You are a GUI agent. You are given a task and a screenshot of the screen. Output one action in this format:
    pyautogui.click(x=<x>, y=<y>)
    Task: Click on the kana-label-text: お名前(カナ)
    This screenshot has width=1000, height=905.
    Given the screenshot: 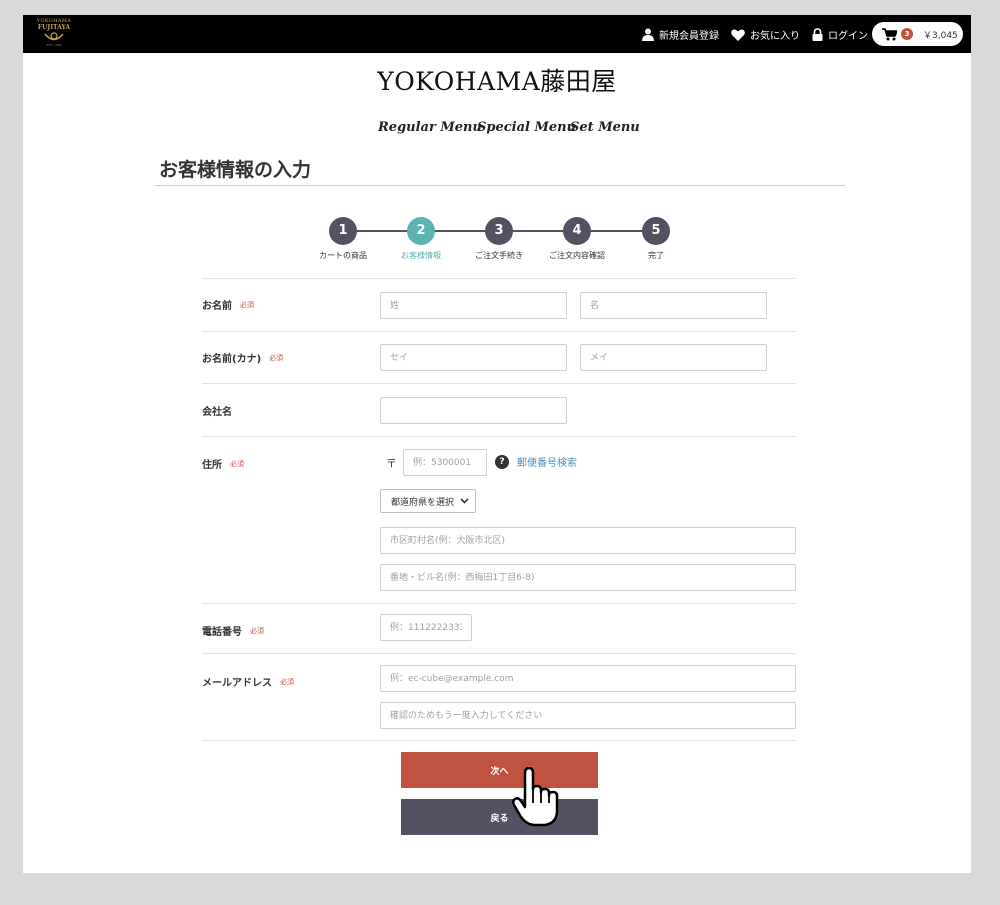 What is the action you would take?
    pyautogui.click(x=232, y=359)
    